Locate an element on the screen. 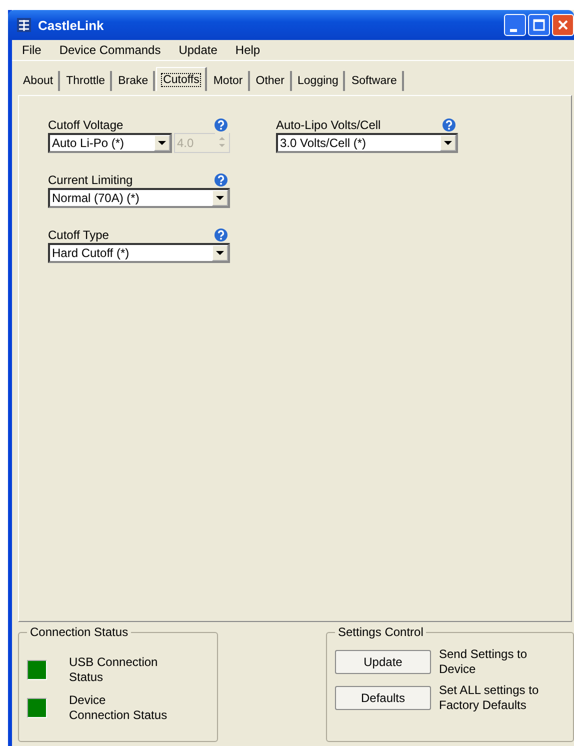 This screenshot has height=746, width=574. maximize-icon is located at coordinates (539, 25).